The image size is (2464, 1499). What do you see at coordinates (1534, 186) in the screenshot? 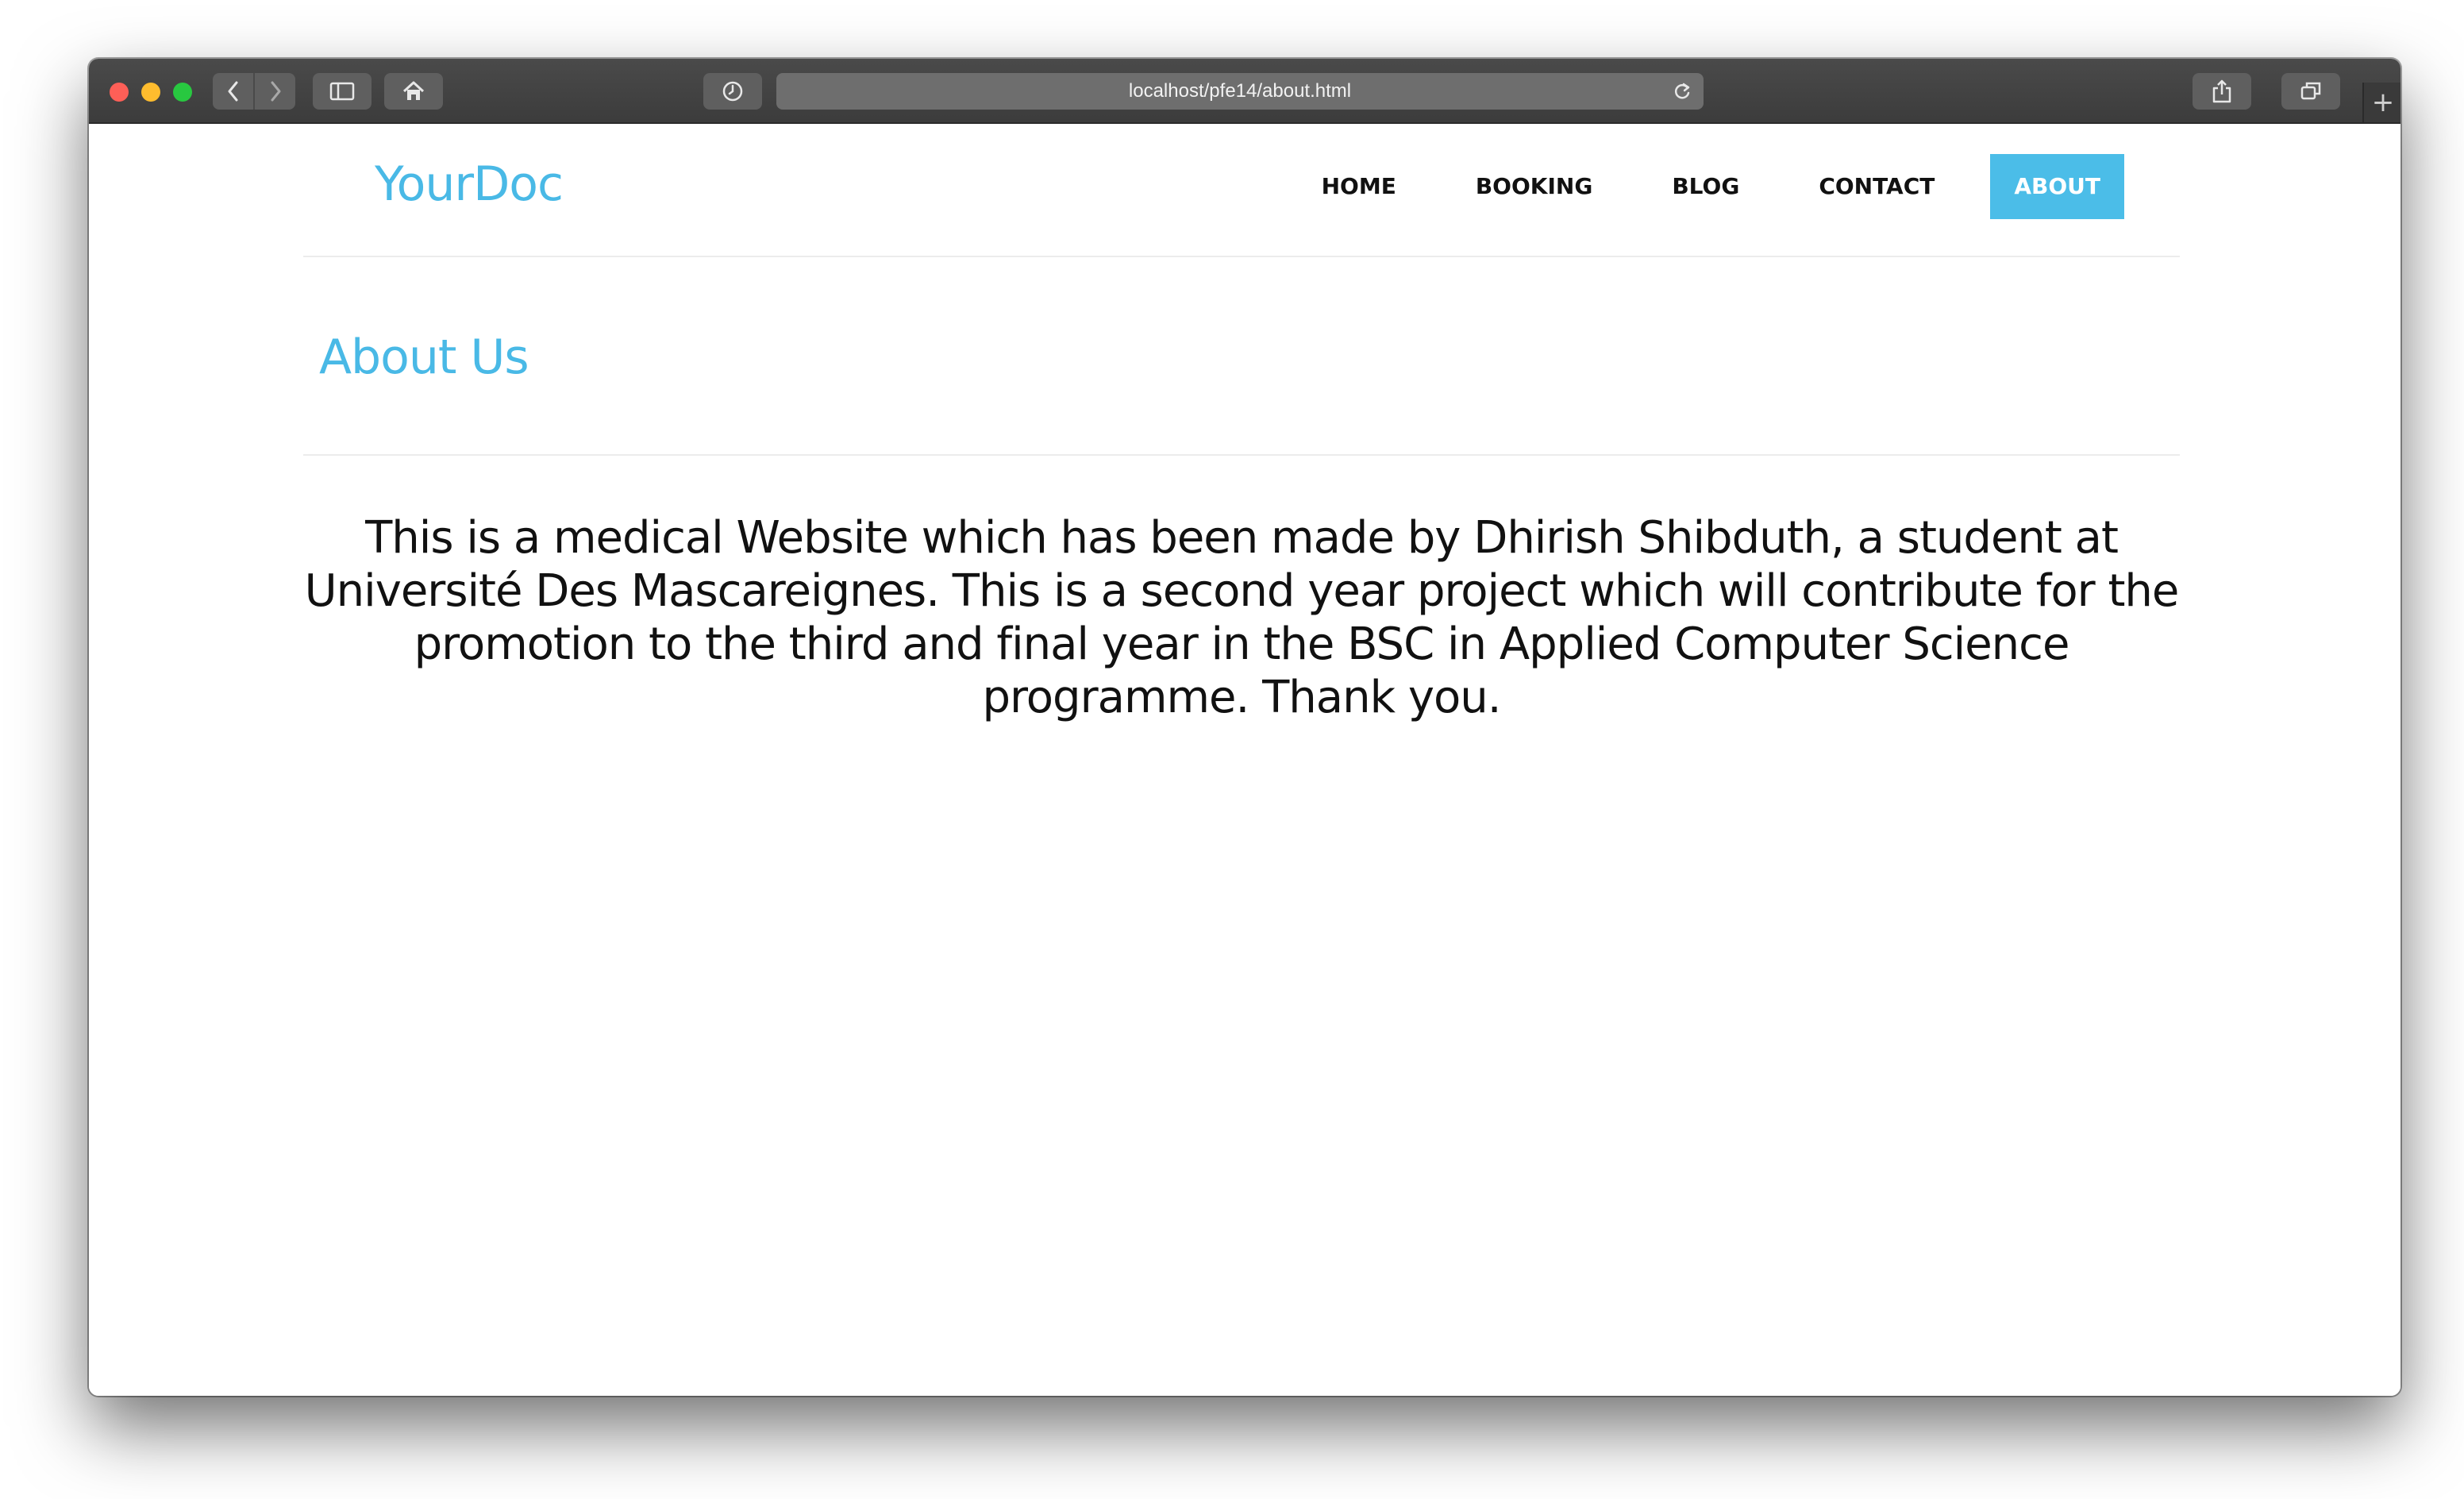
I see `nav-item-booking: BOOKING` at bounding box center [1534, 186].